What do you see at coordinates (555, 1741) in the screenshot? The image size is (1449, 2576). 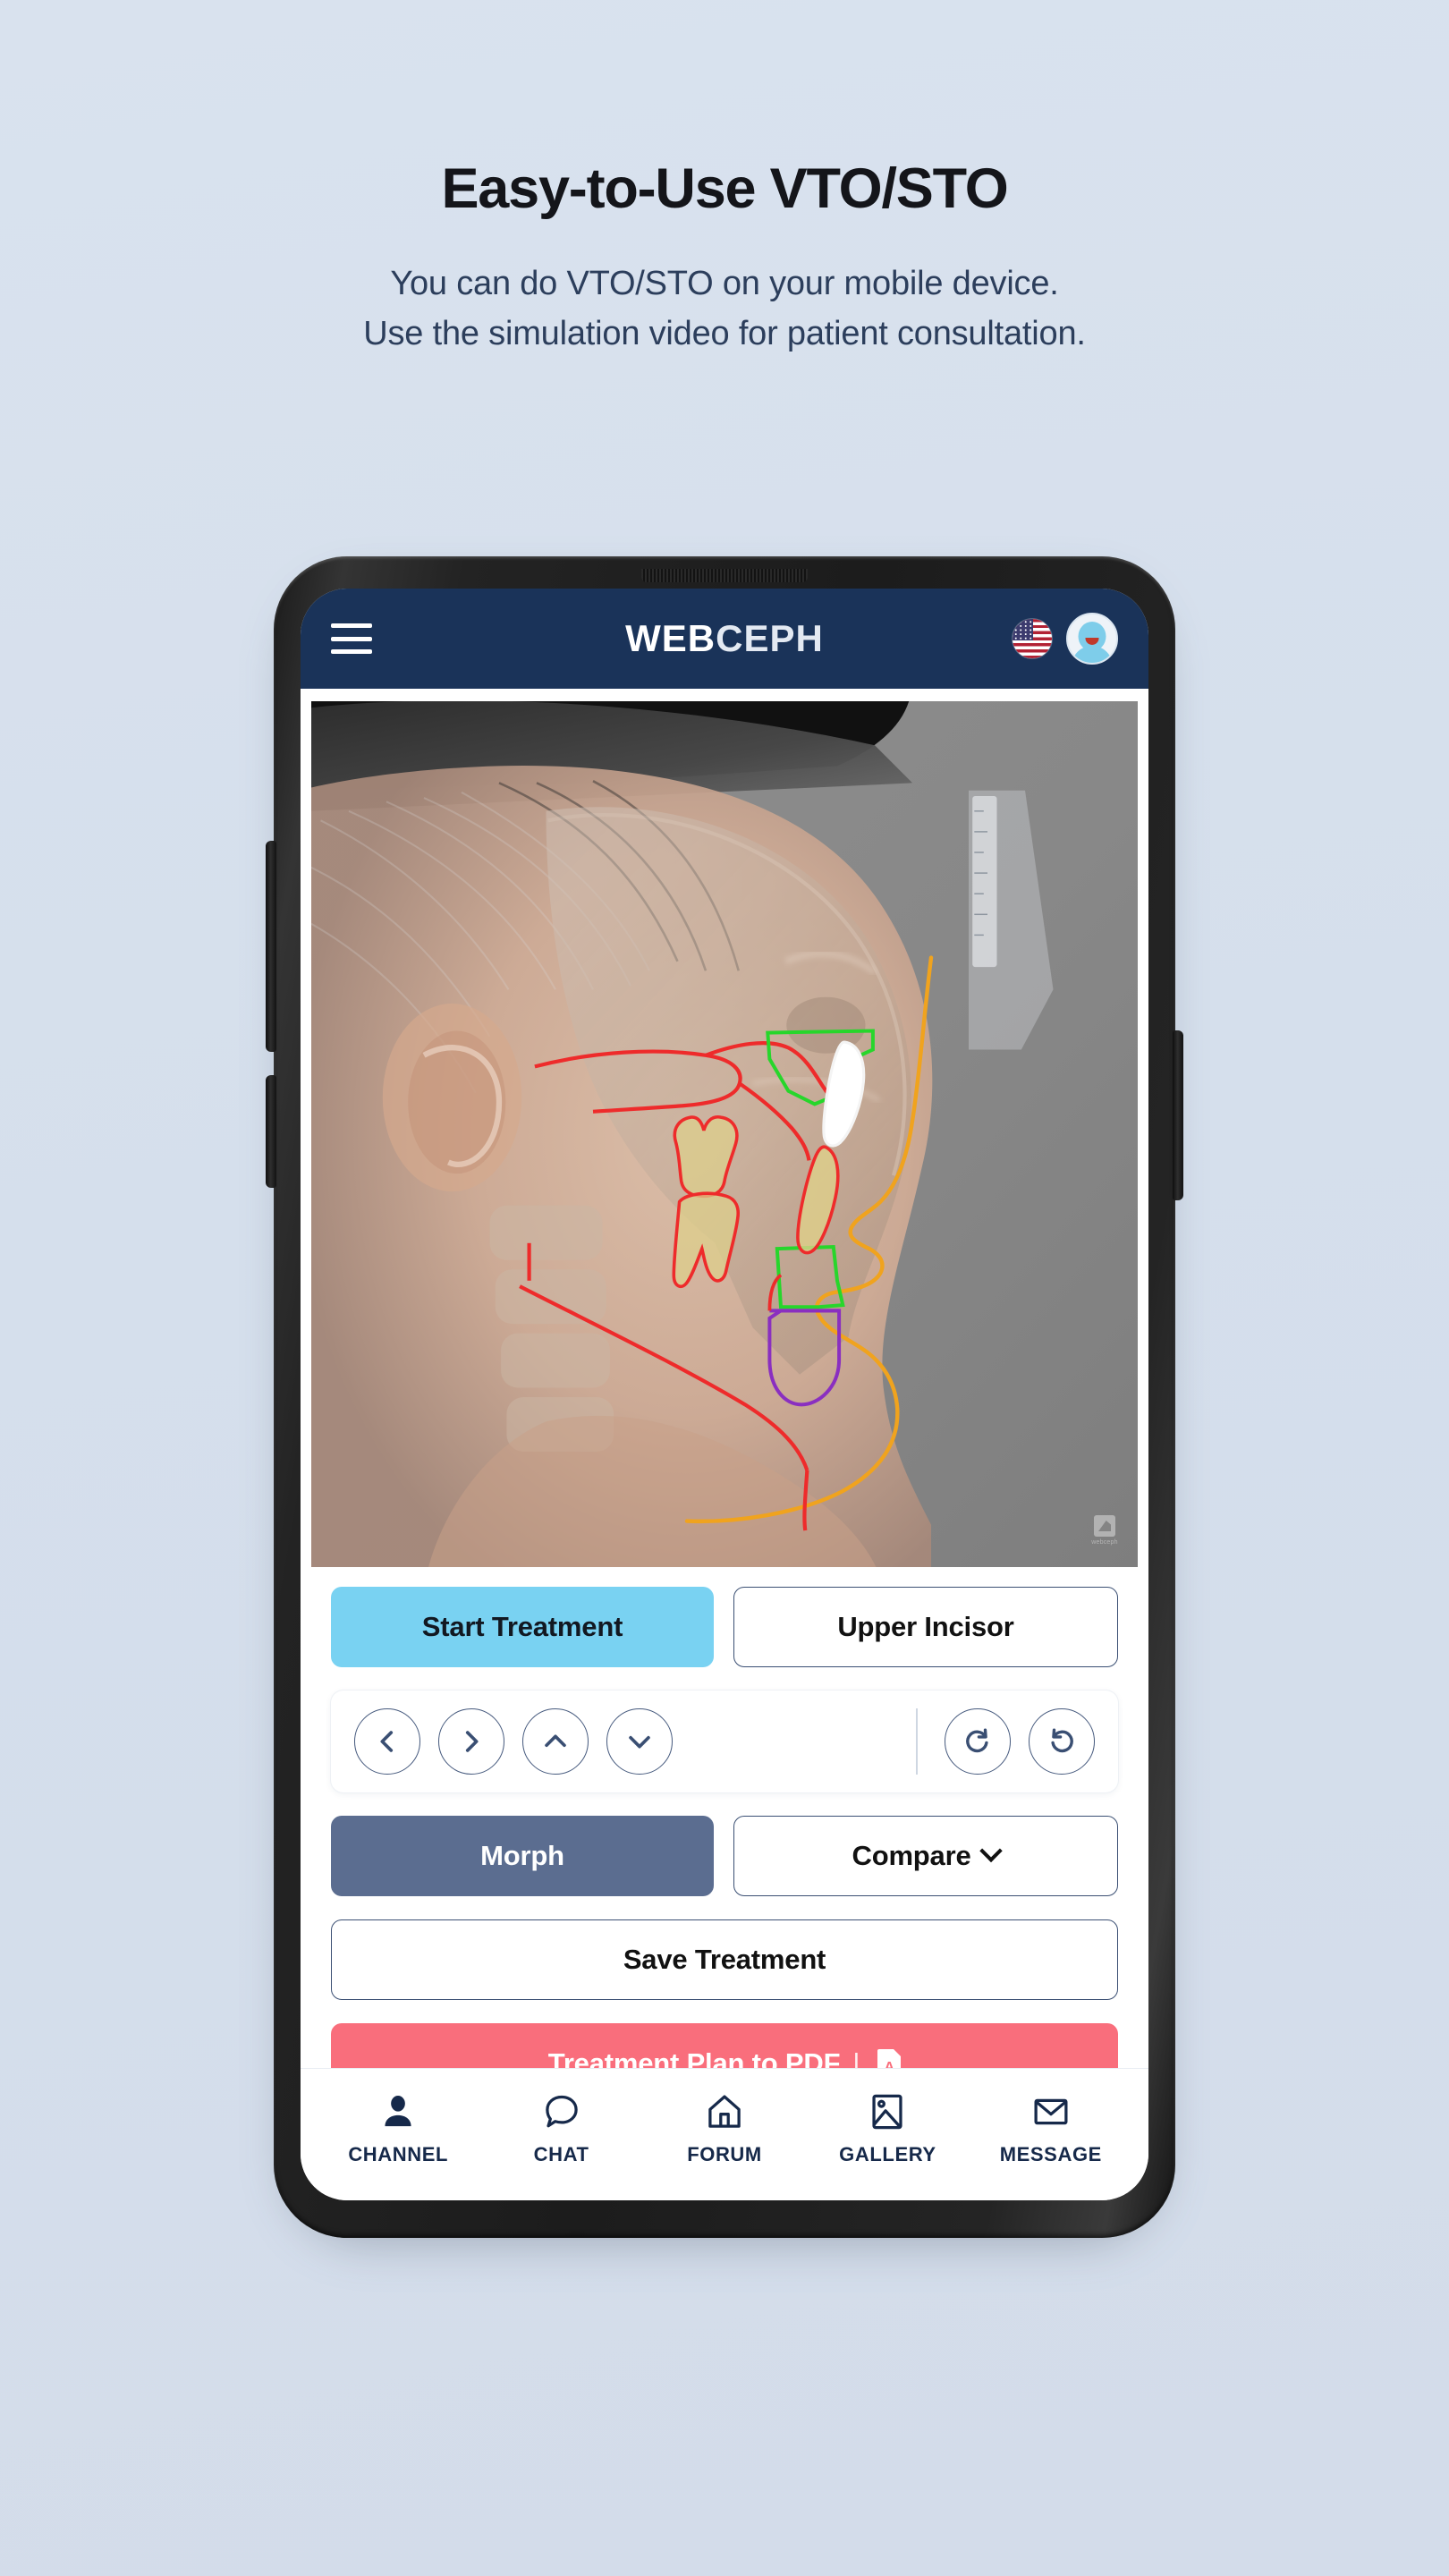 I see `chevron-up-icon` at bounding box center [555, 1741].